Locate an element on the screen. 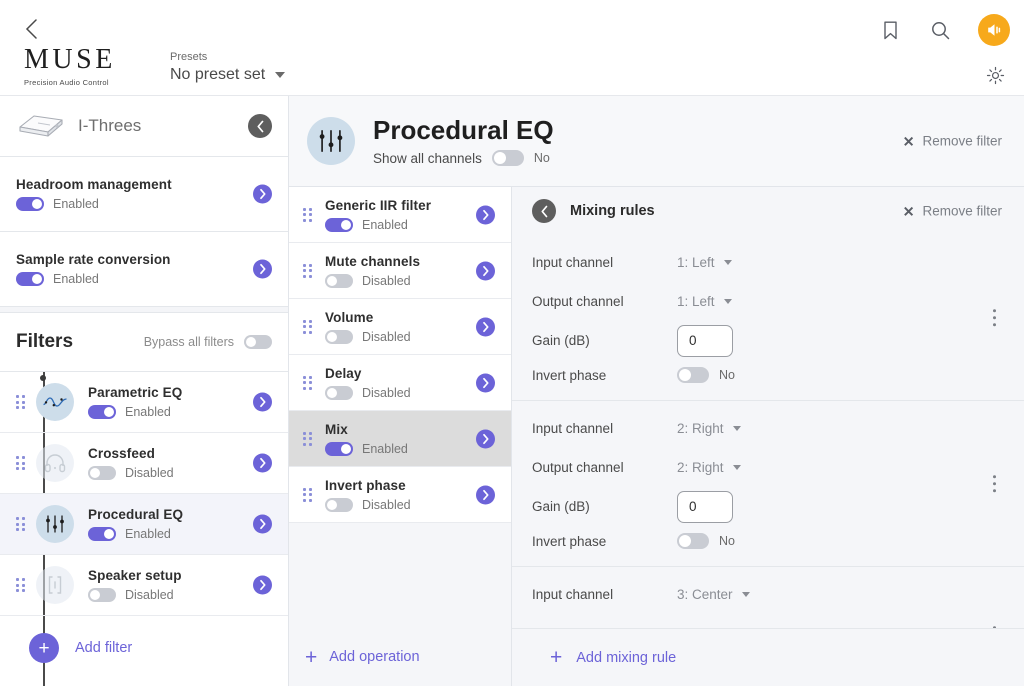 This screenshot has width=1024, height=686. operation-content: Volume Disabled is located at coordinates (368, 327).